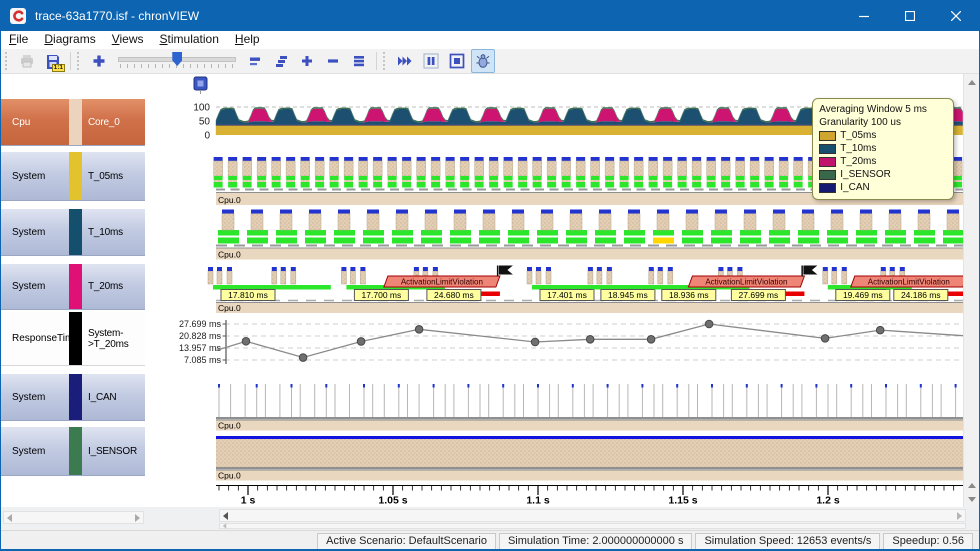 This screenshot has width=980, height=551. I want to click on svg-text: 13.957 ms, so click(200, 348).